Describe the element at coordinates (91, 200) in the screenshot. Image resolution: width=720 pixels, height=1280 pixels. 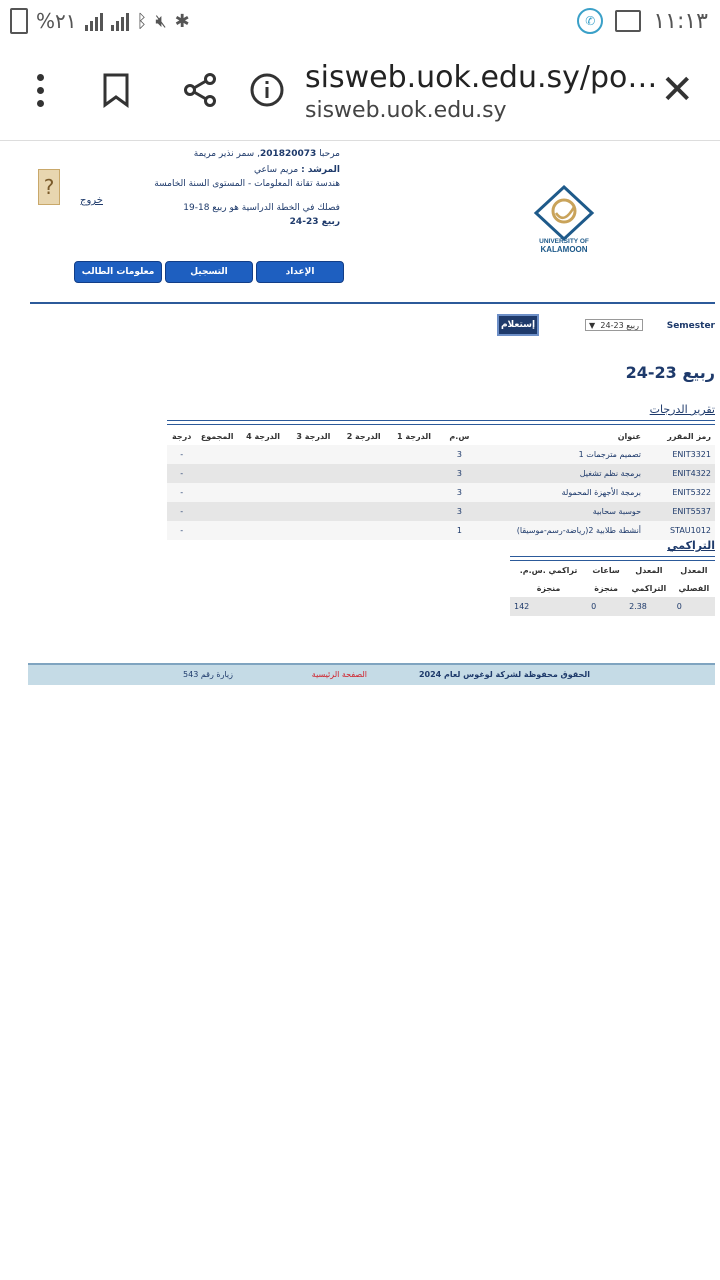
I see `logout-link: خروج` at that location.